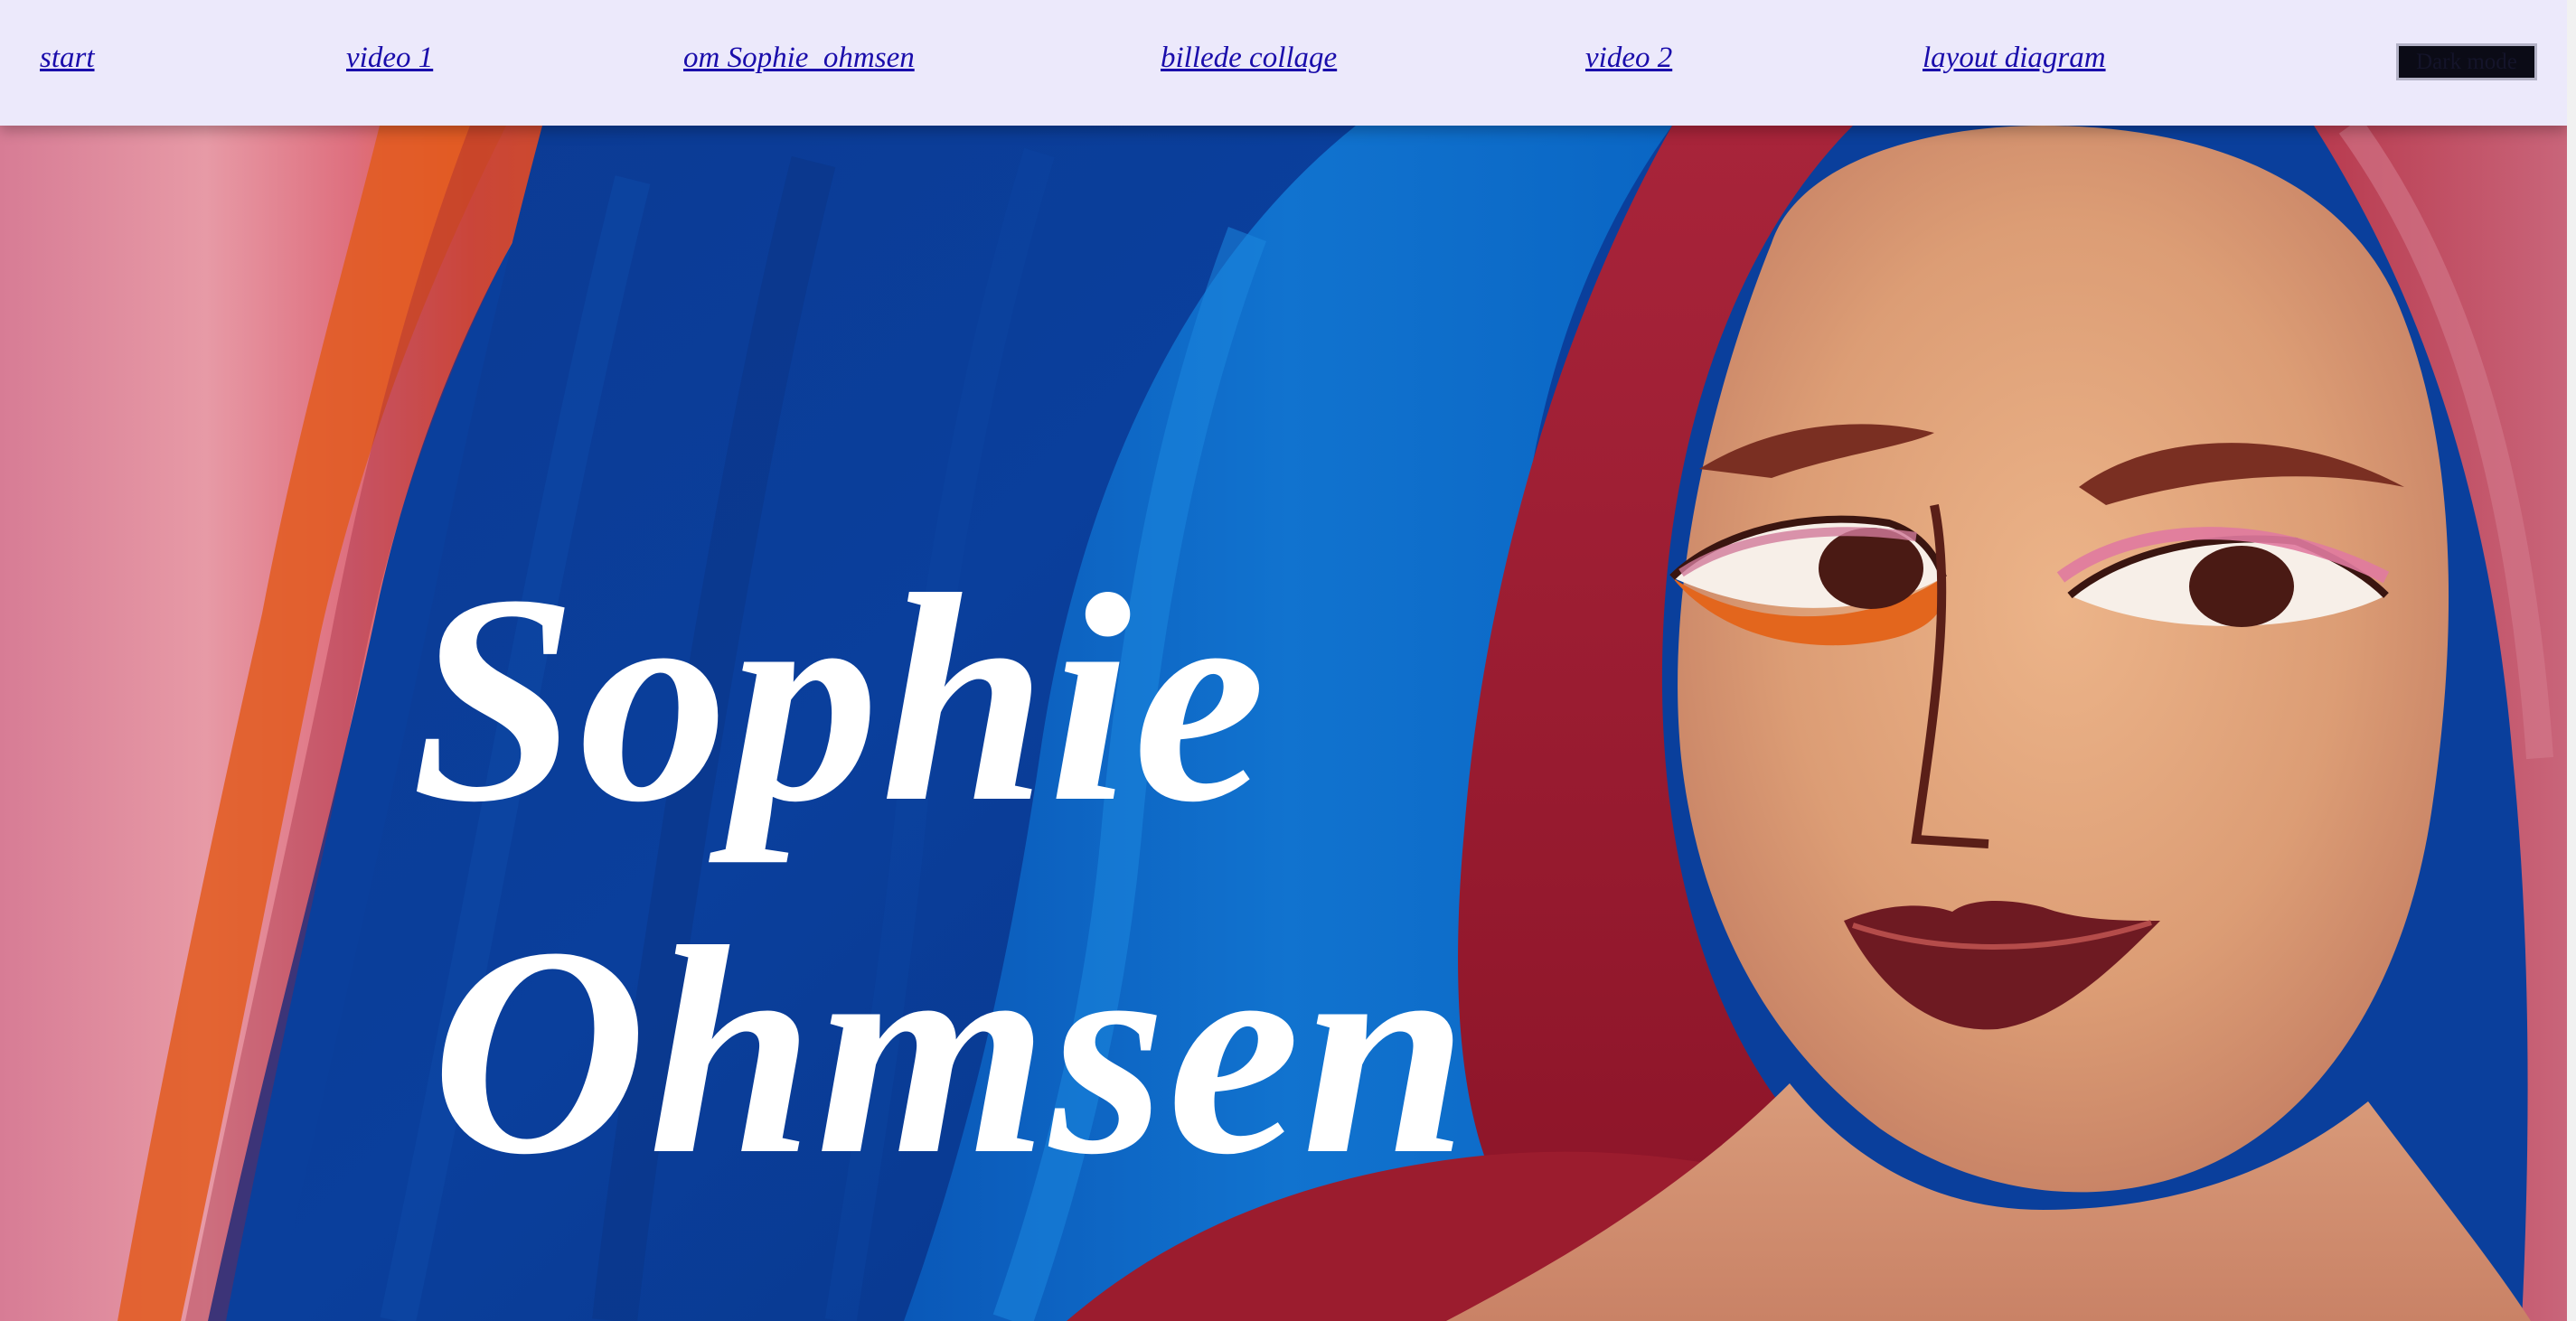  What do you see at coordinates (2572, 660) in the screenshot?
I see `page-scrollbar` at bounding box center [2572, 660].